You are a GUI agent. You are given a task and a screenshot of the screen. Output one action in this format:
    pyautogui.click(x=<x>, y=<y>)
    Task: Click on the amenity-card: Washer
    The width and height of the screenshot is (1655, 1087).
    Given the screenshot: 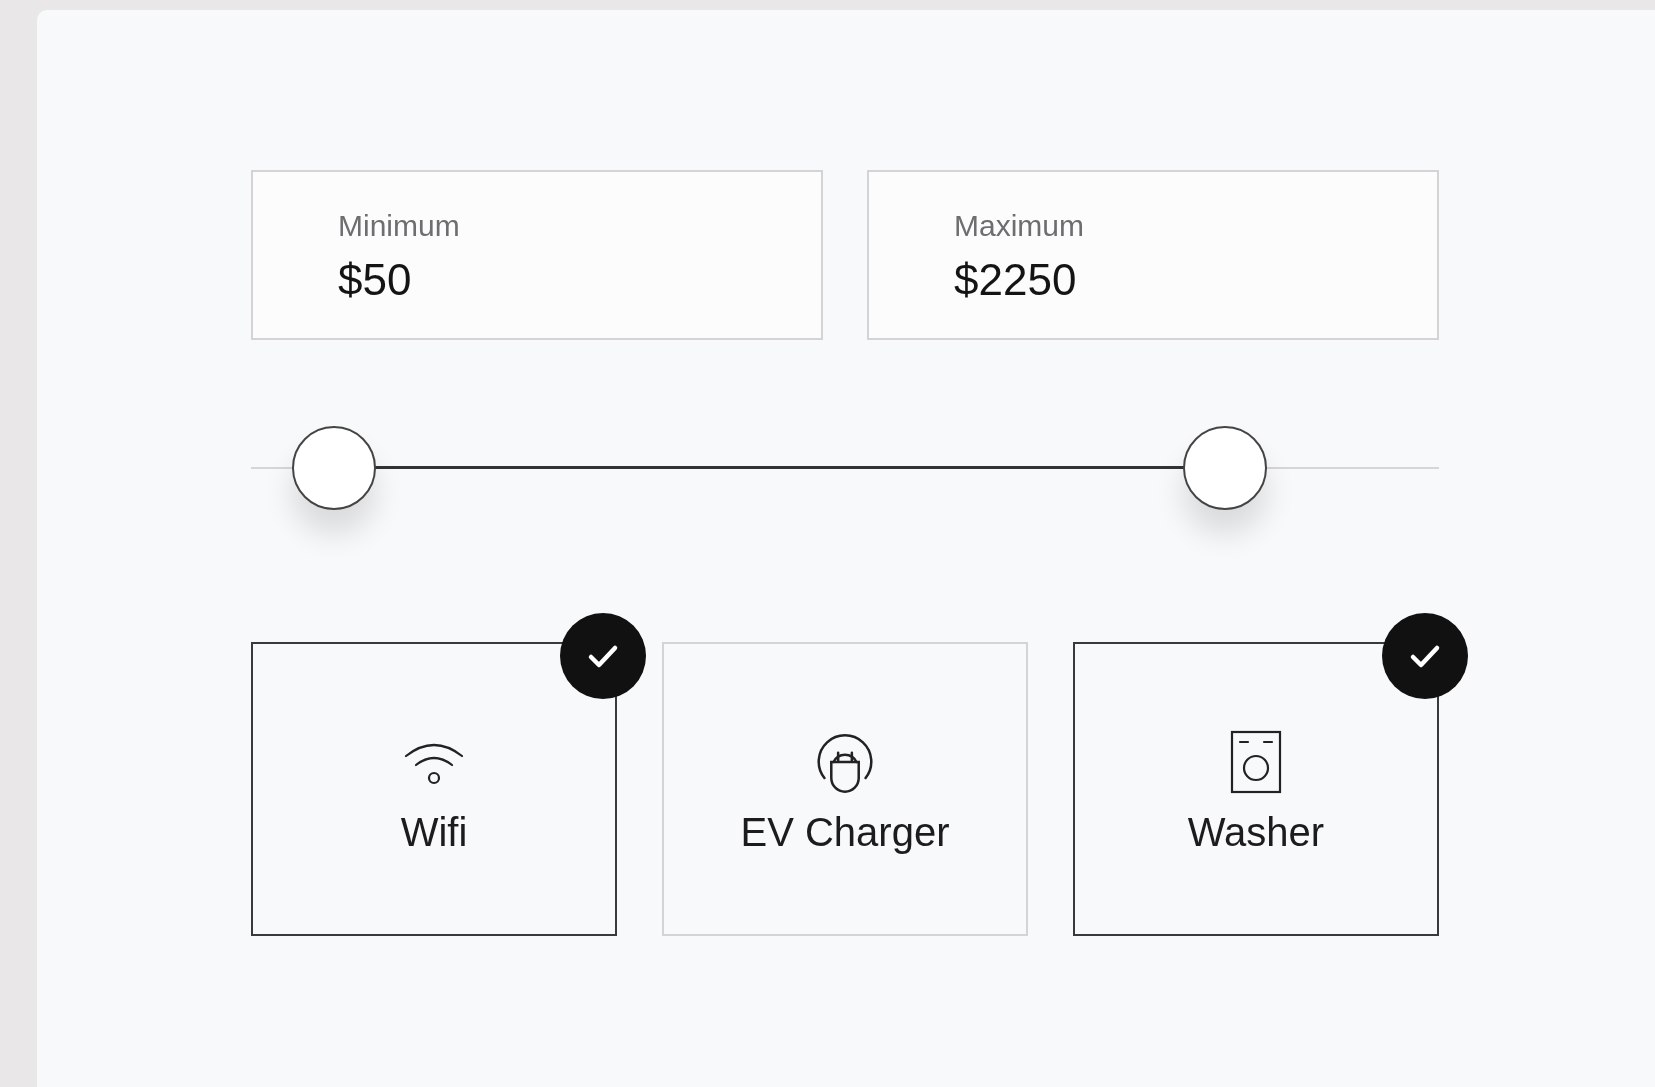 What is the action you would take?
    pyautogui.click(x=1256, y=789)
    